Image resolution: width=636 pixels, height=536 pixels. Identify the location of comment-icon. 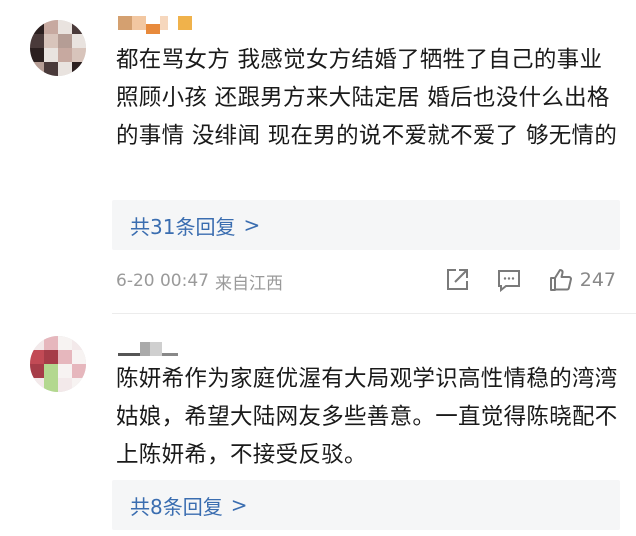
(509, 280).